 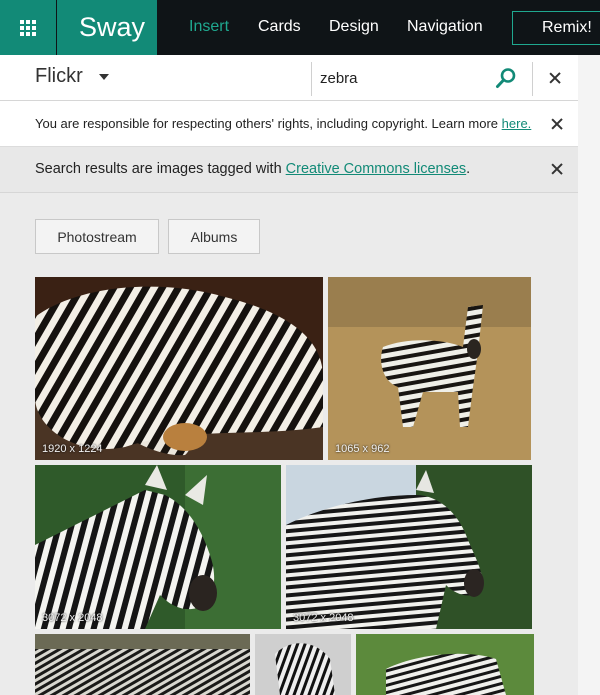 I want to click on dismiss-cc-icon, so click(x=557, y=169).